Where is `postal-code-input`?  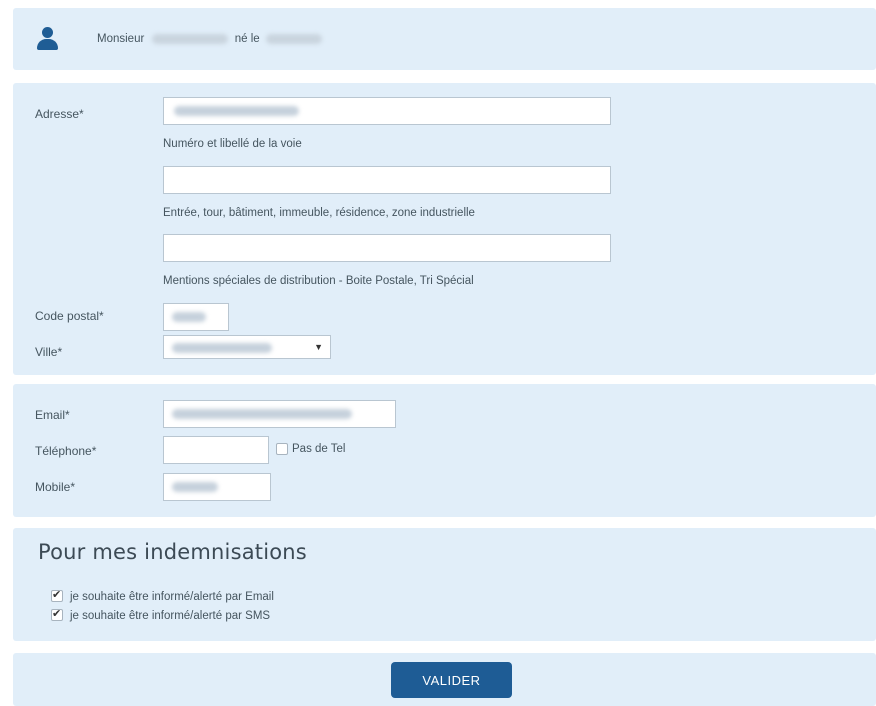
postal-code-input is located at coordinates (196, 317).